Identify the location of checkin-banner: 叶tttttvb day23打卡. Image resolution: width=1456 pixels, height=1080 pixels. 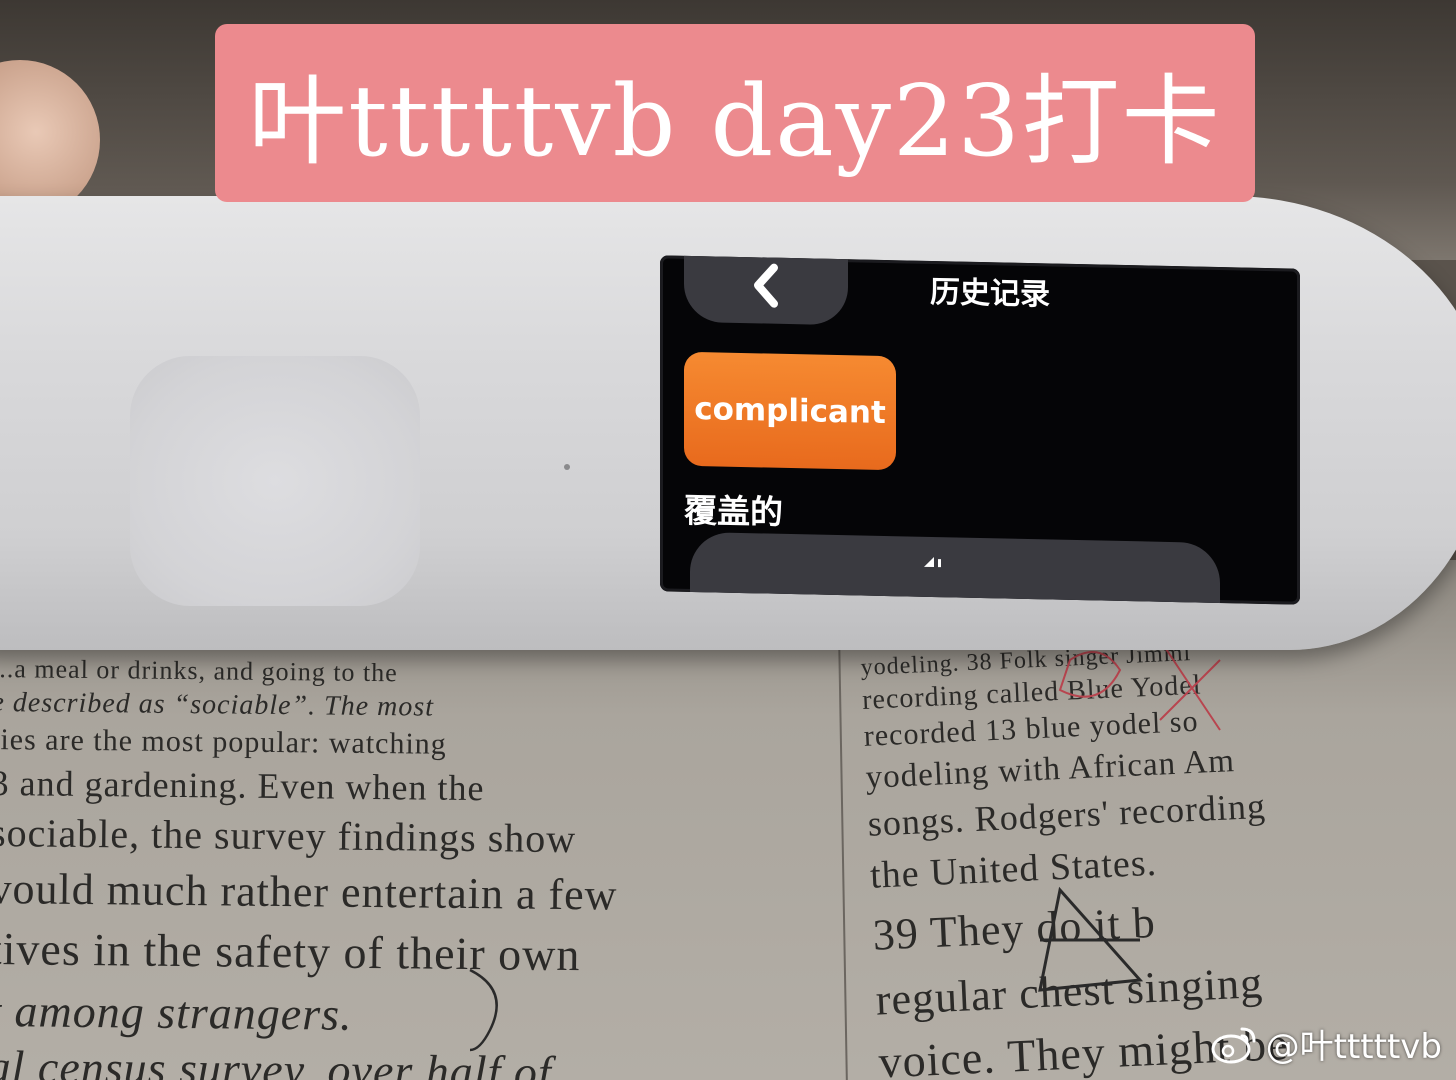
(735, 113).